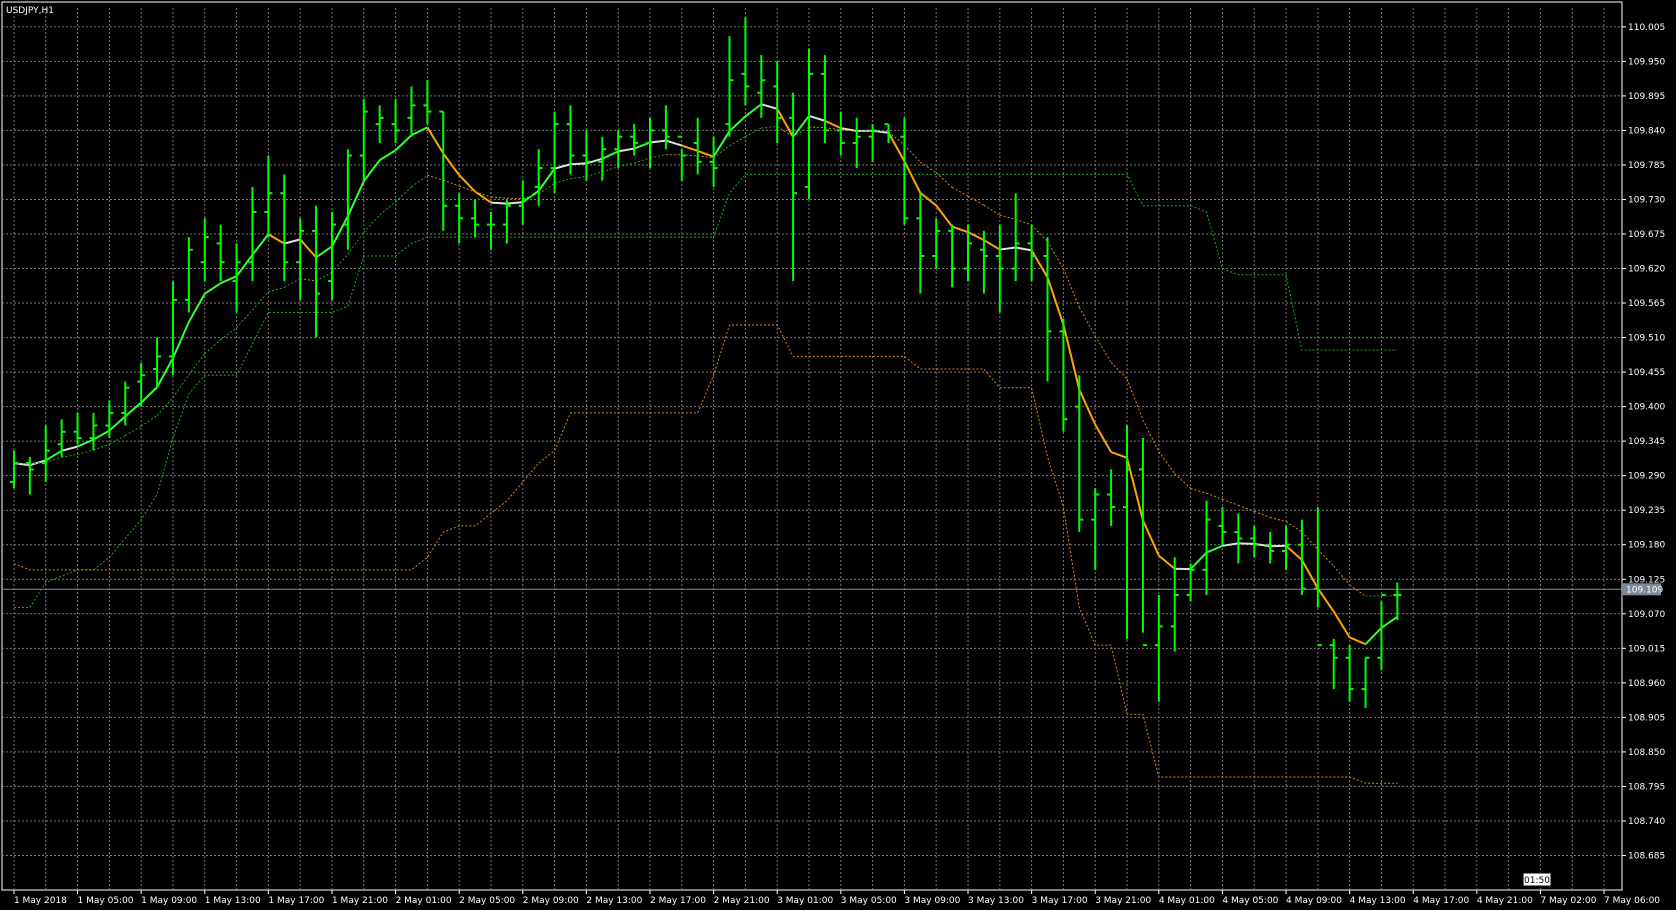 Image resolution: width=1676 pixels, height=910 pixels. I want to click on x-tick-label: 4 May 21:00, so click(1505, 901).